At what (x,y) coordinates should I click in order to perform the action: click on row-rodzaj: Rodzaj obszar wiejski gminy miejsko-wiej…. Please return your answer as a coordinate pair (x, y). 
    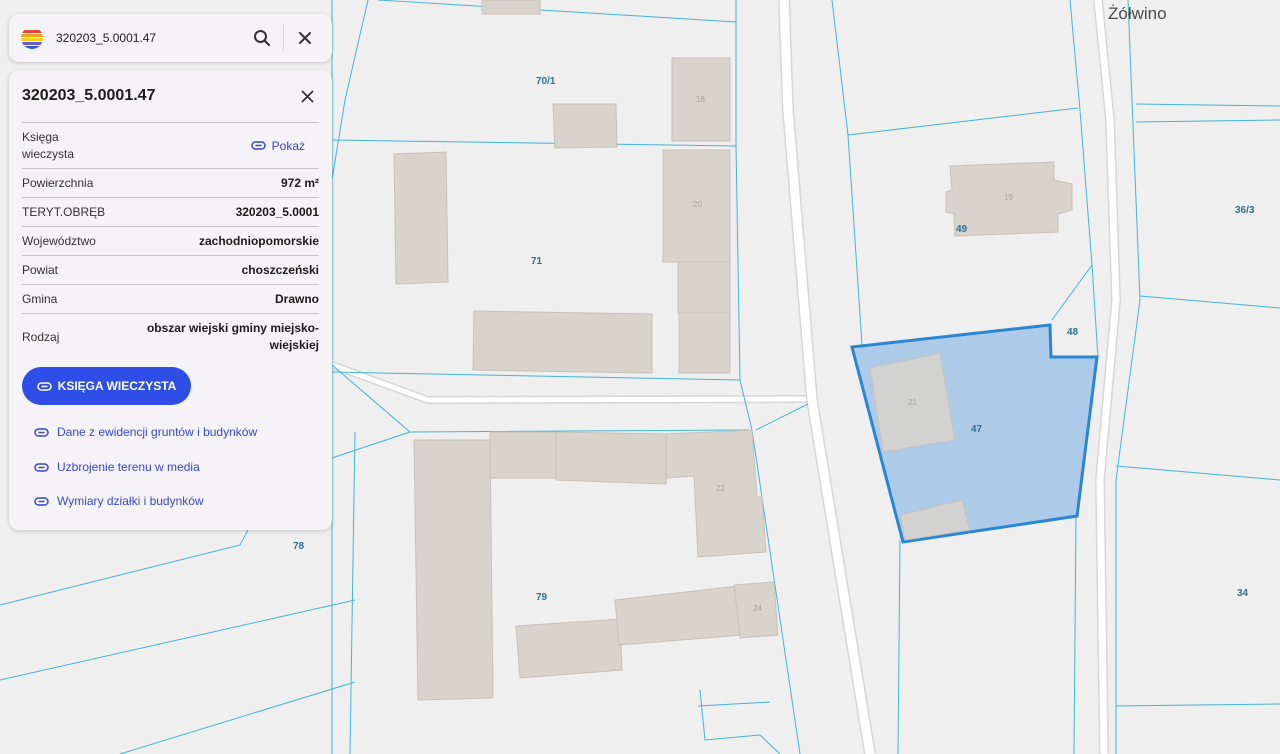
    Looking at the image, I should click on (170, 336).